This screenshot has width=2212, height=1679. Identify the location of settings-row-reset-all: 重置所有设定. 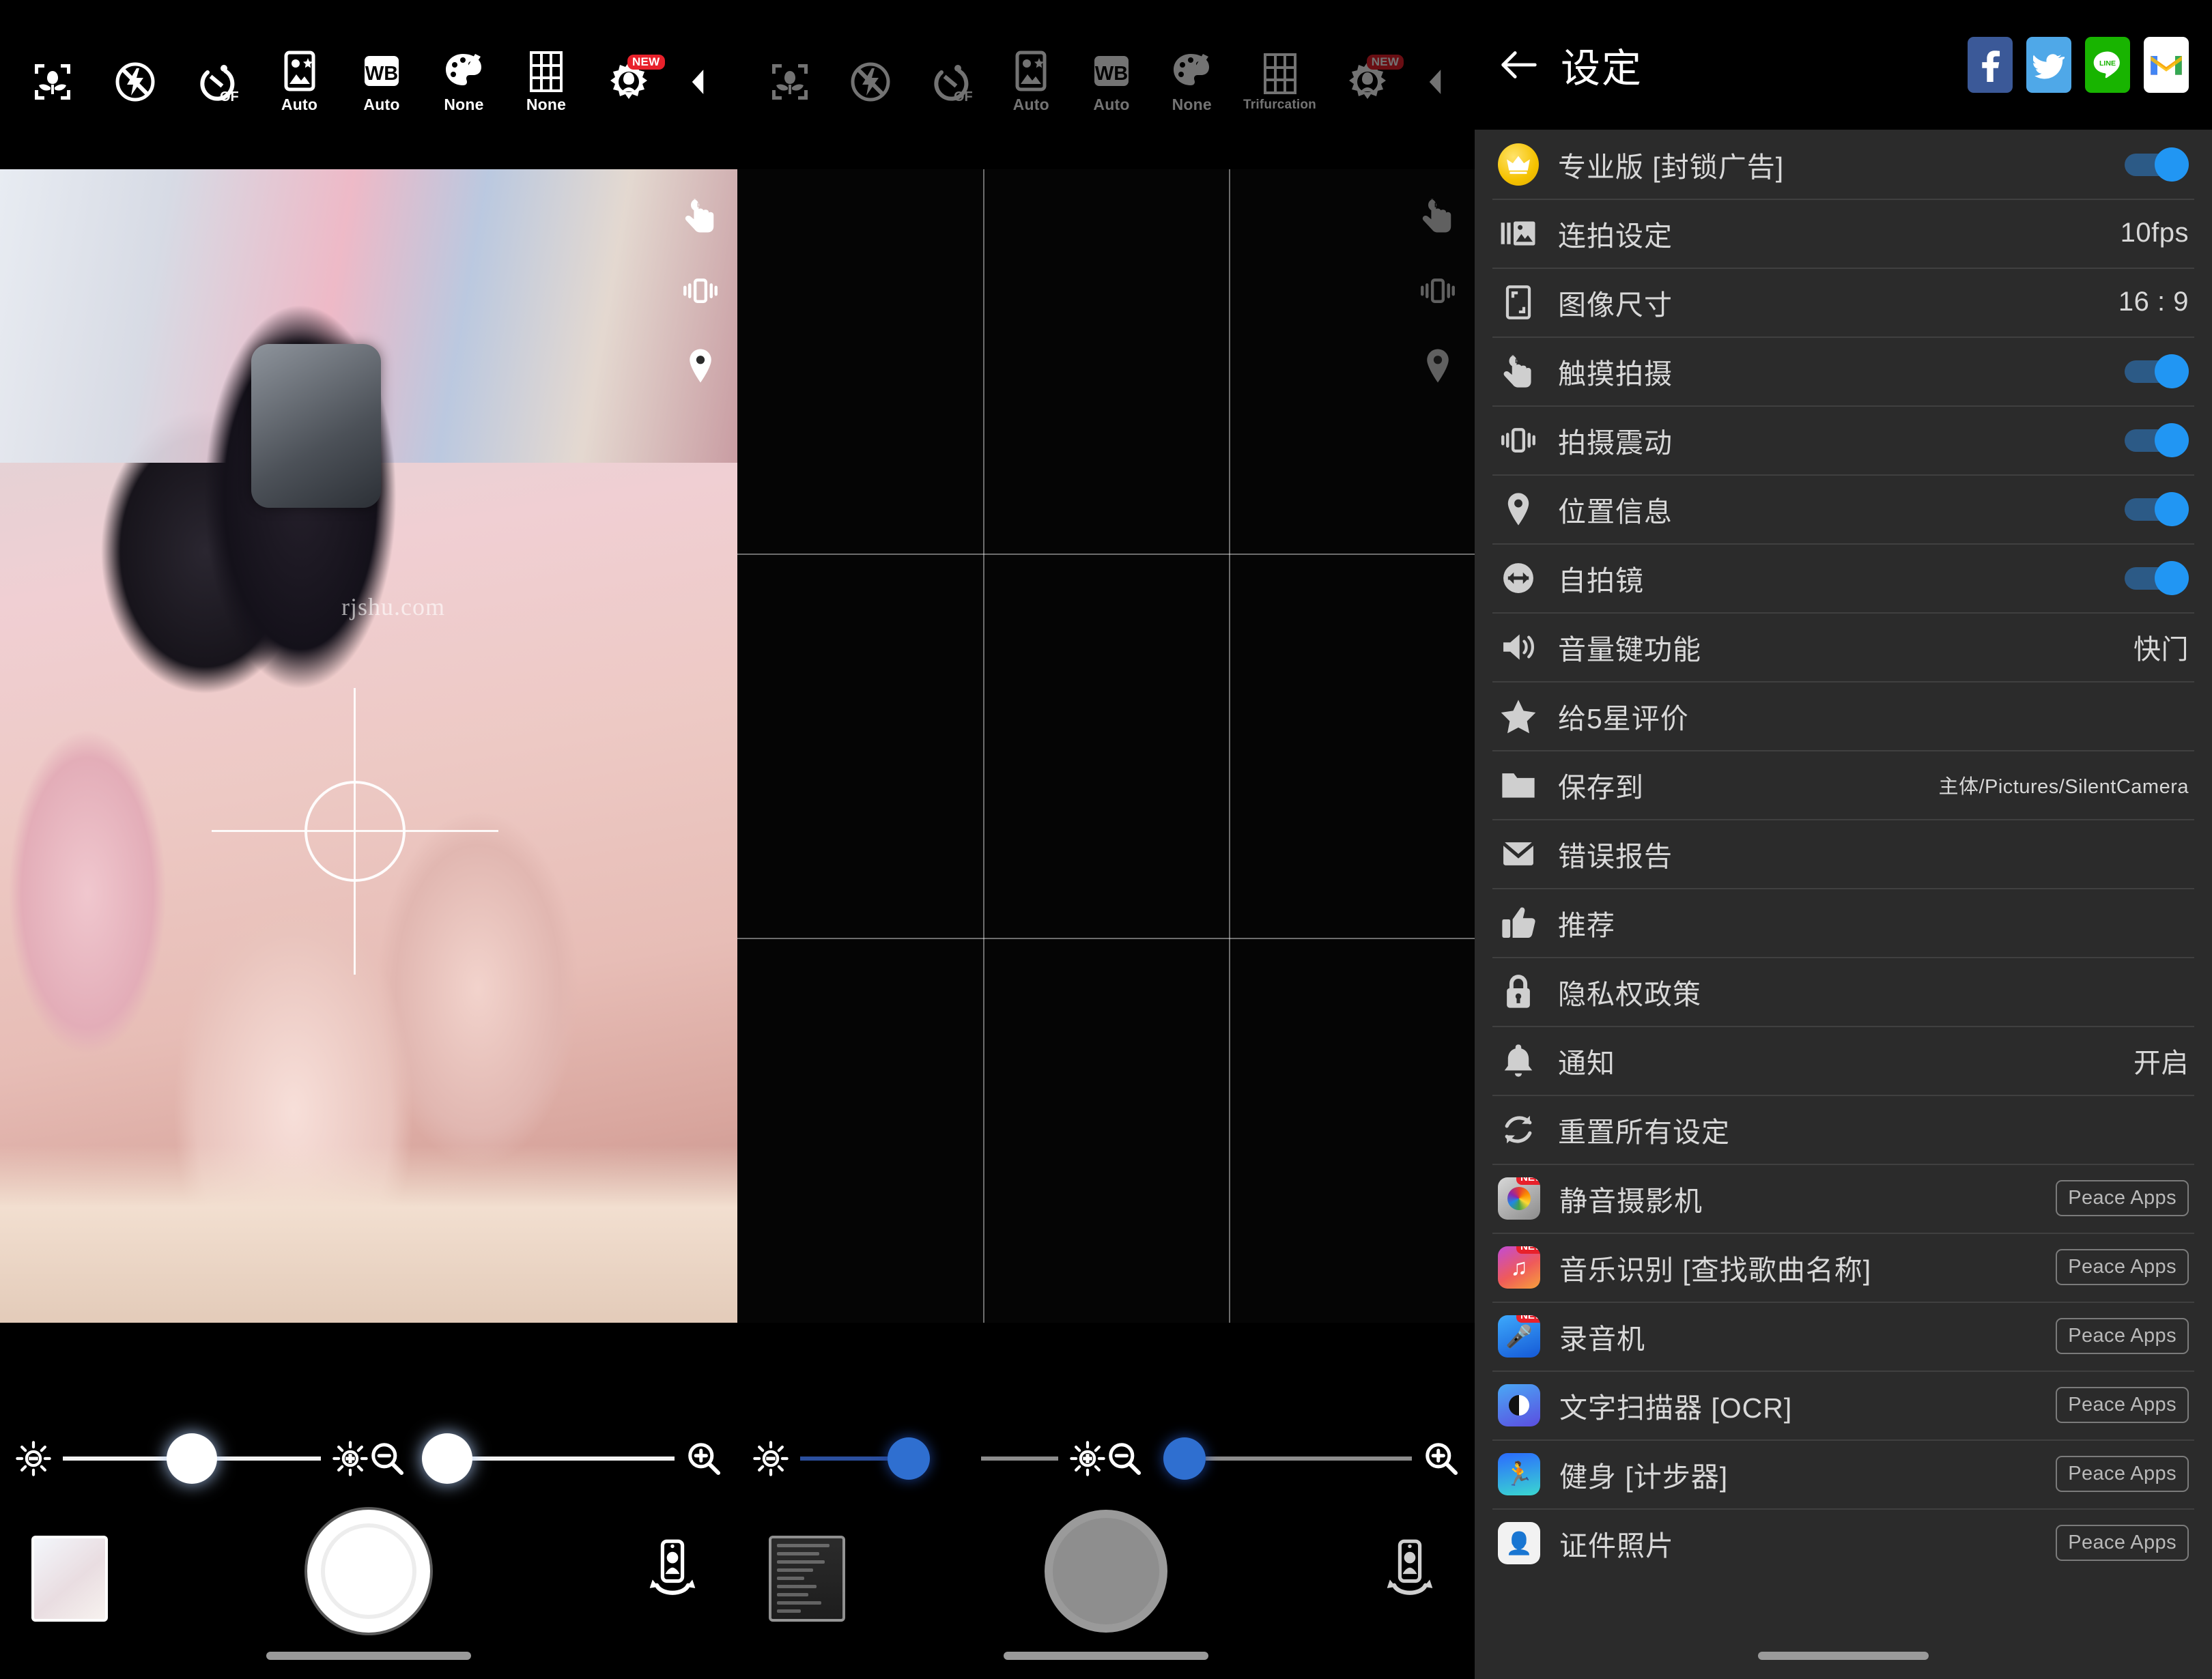
(1843, 1129).